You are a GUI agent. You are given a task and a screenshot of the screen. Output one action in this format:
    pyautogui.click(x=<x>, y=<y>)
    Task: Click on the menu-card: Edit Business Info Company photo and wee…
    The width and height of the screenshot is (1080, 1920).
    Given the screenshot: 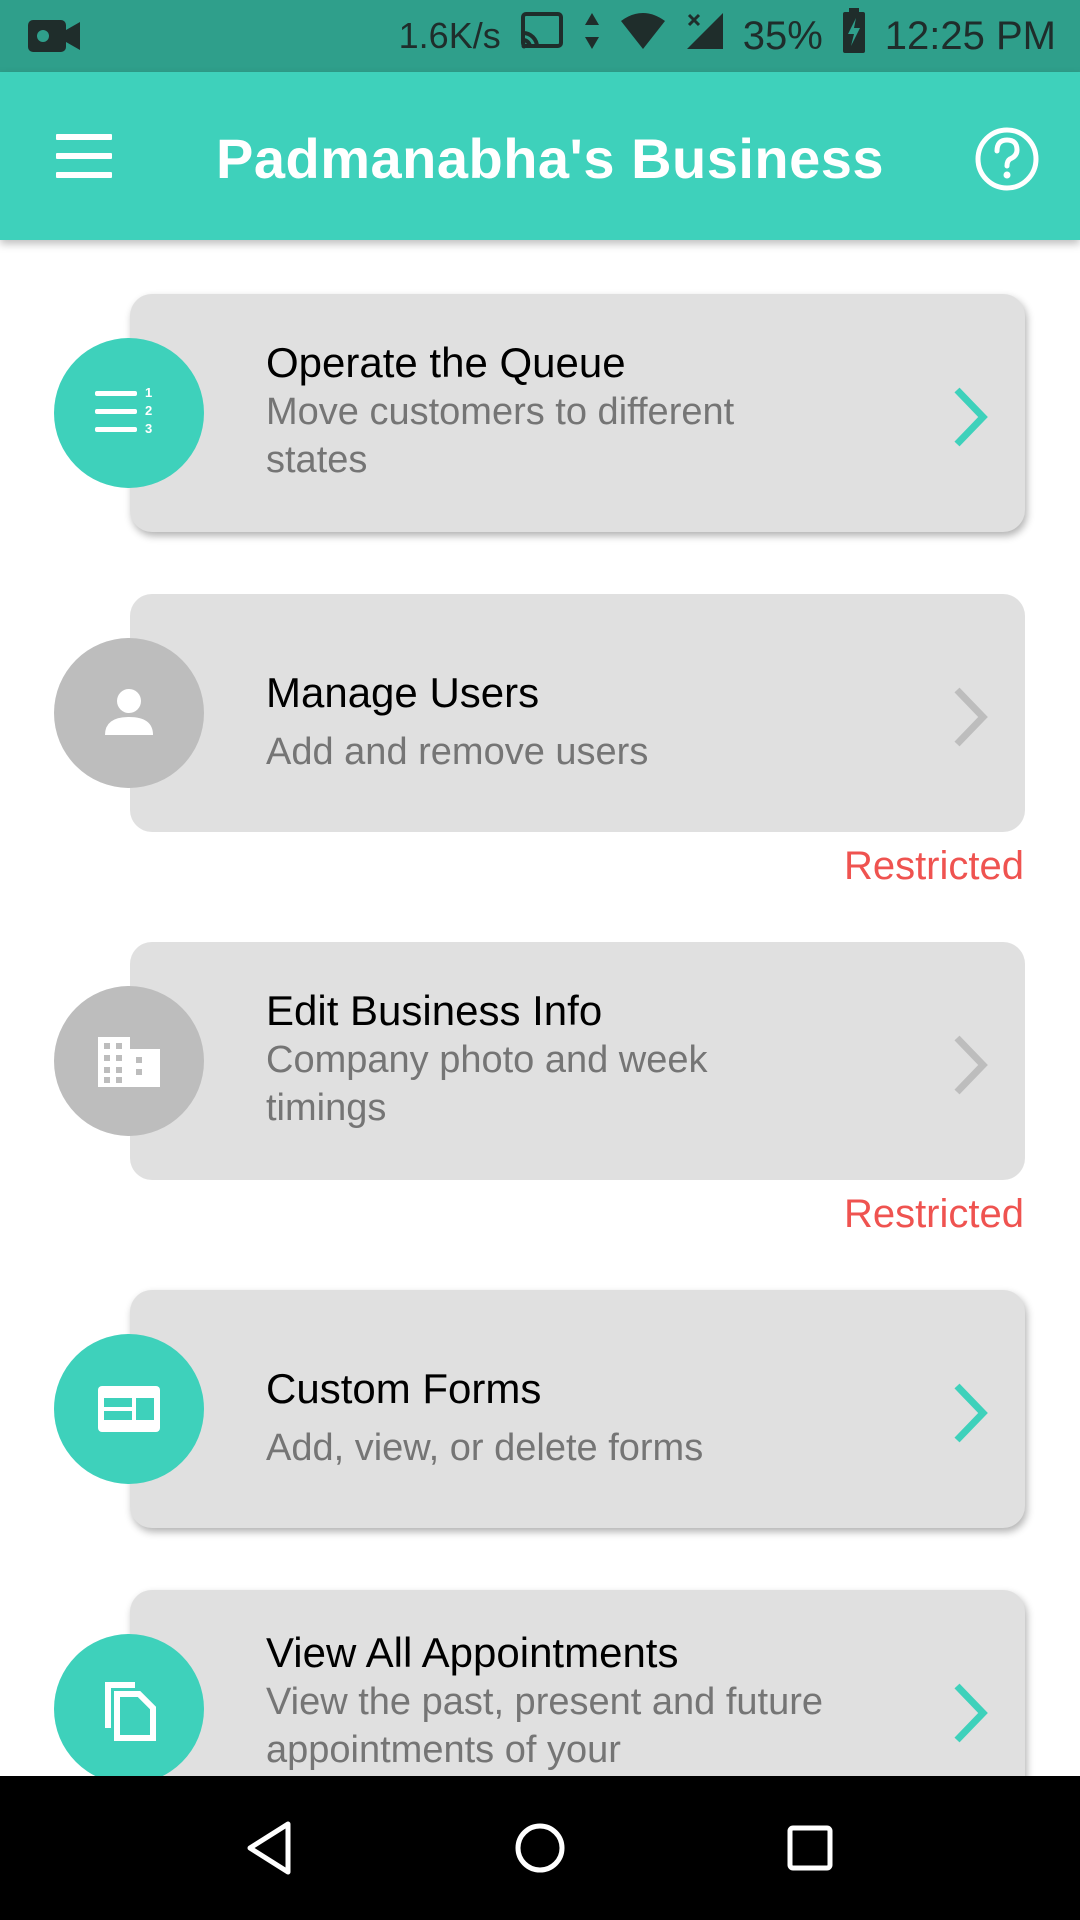 What is the action you would take?
    pyautogui.click(x=577, y=1061)
    